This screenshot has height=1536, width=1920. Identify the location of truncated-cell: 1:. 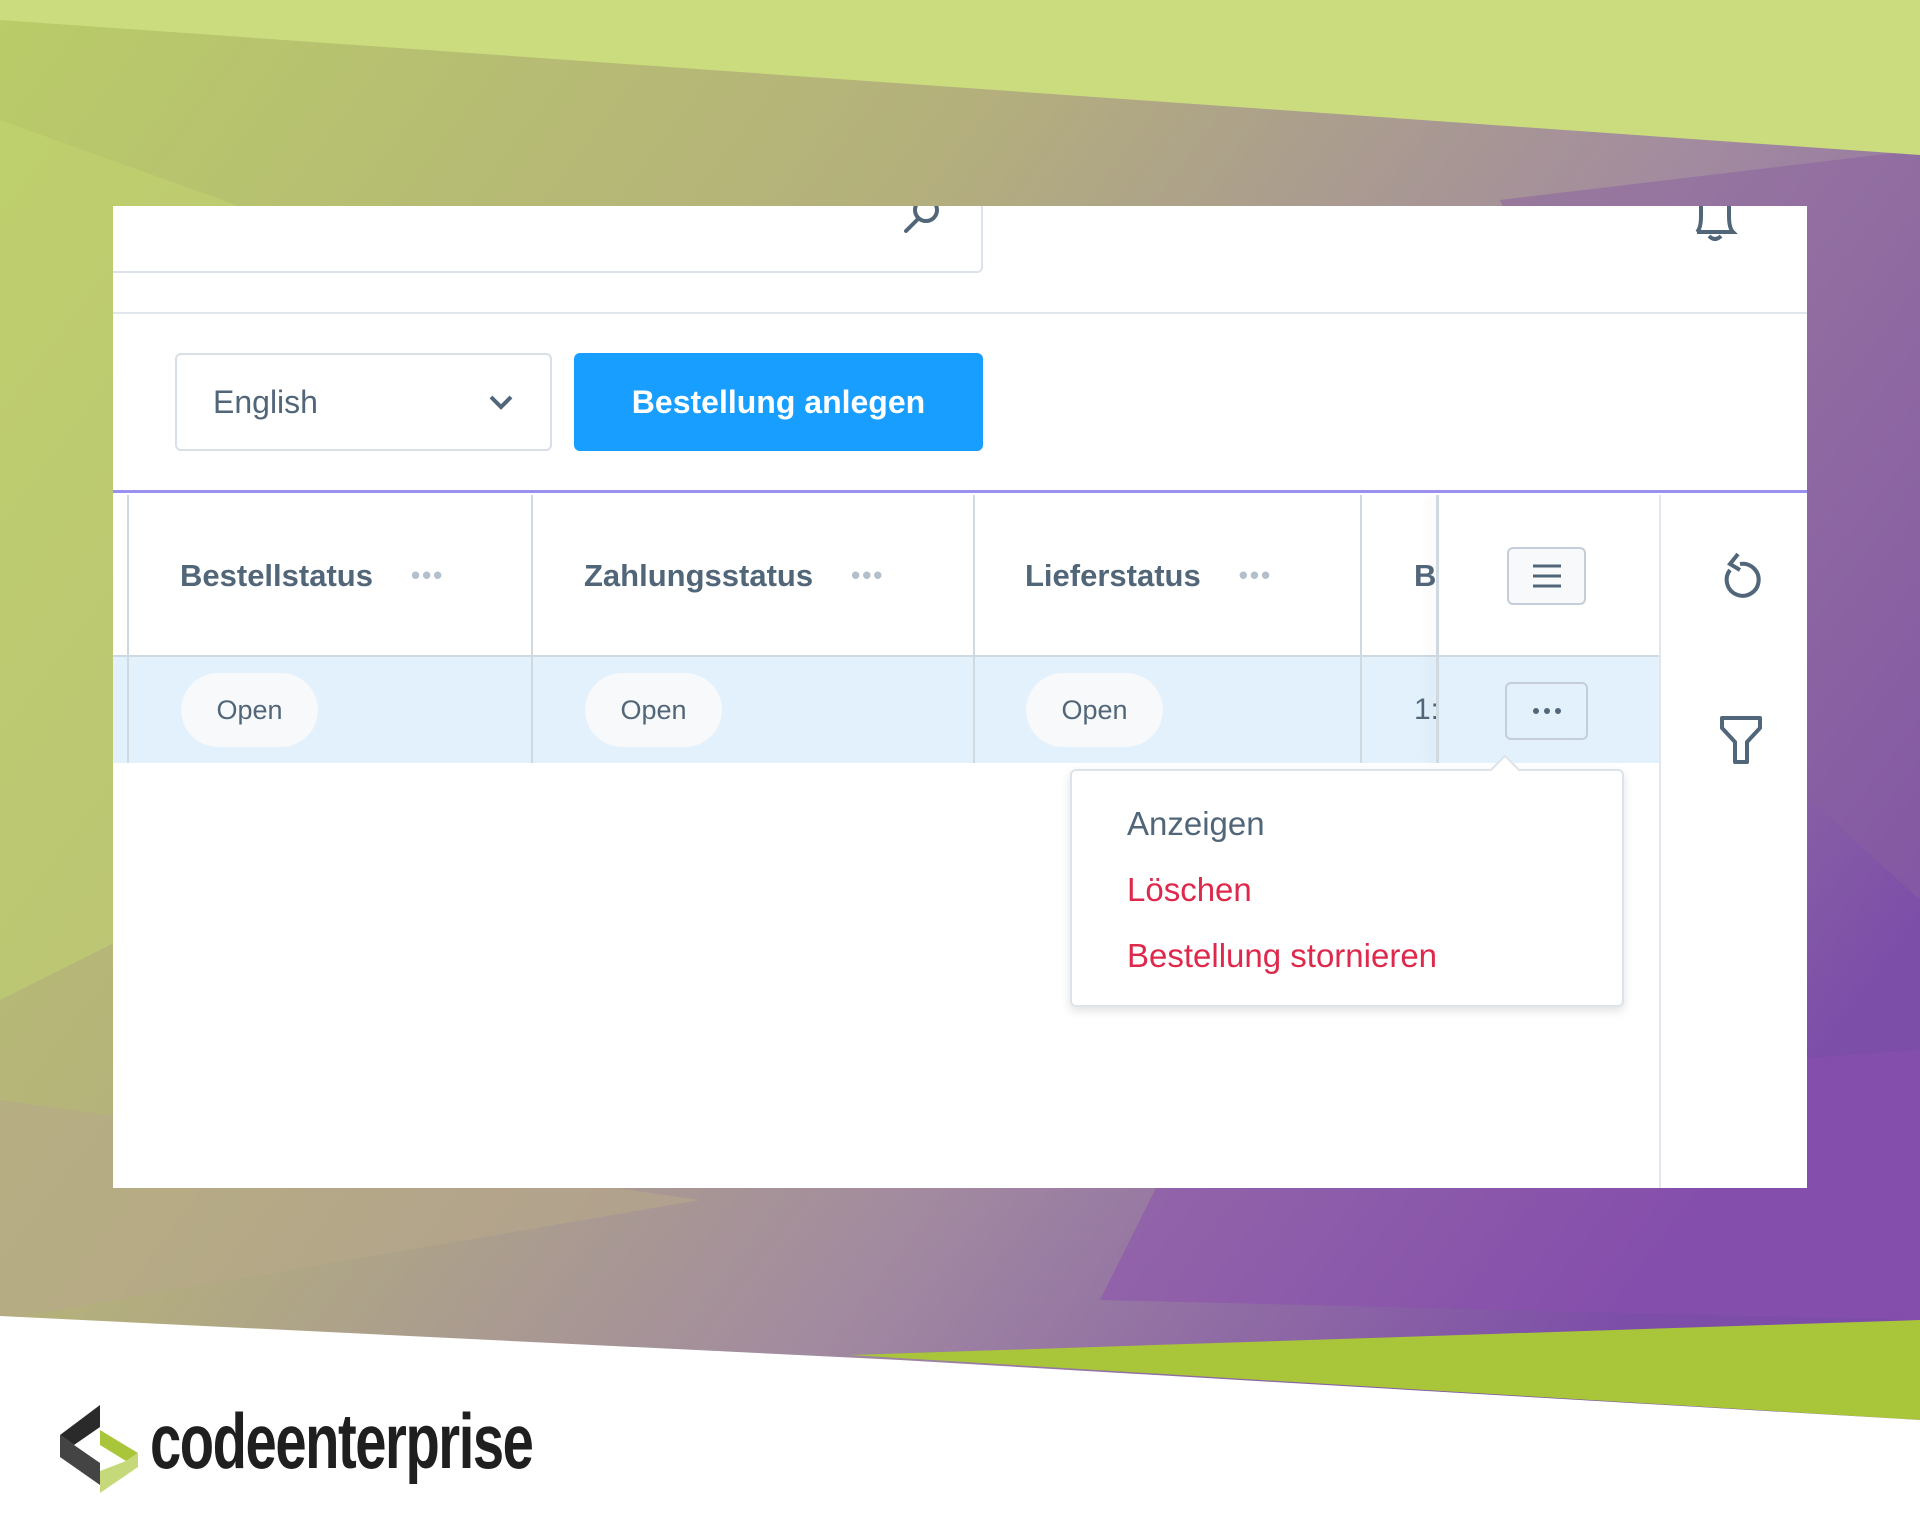
(1425, 709).